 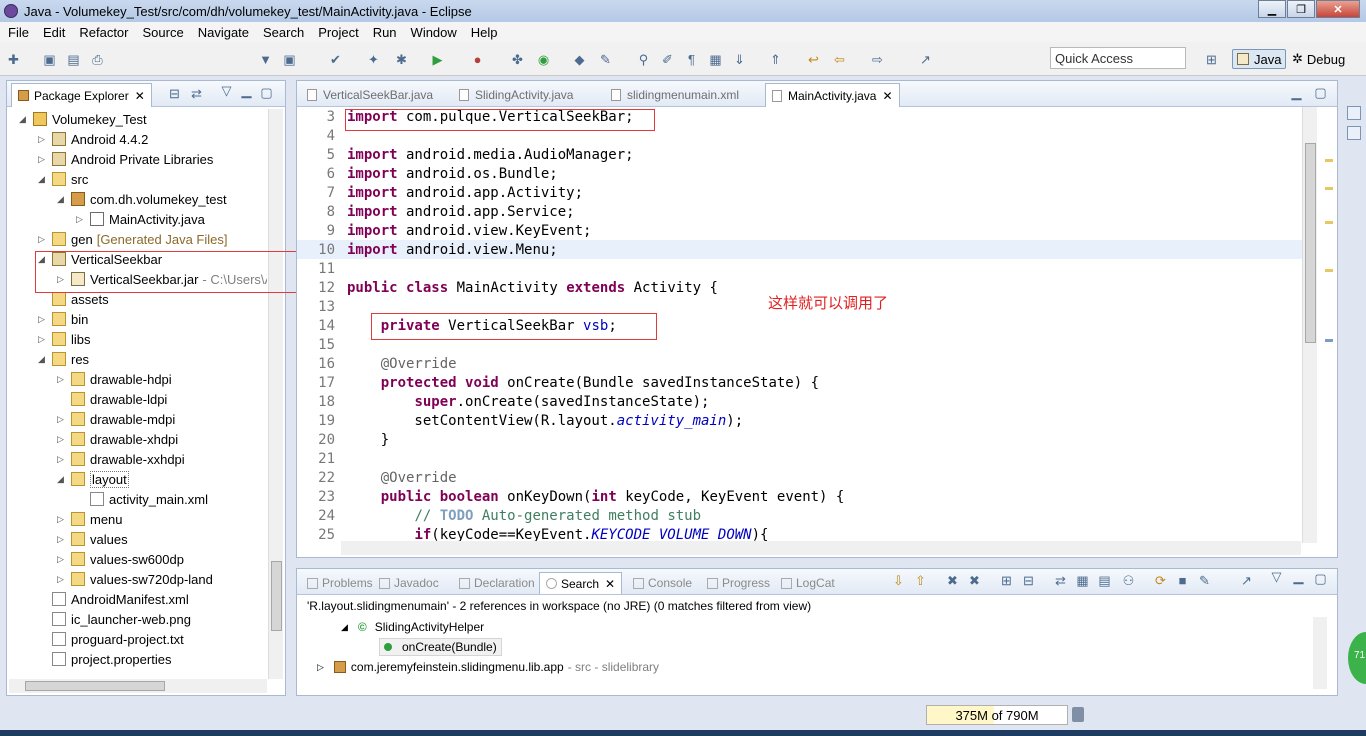 What do you see at coordinates (1204, 580) in the screenshot?
I see `search-history-icon: ✎` at bounding box center [1204, 580].